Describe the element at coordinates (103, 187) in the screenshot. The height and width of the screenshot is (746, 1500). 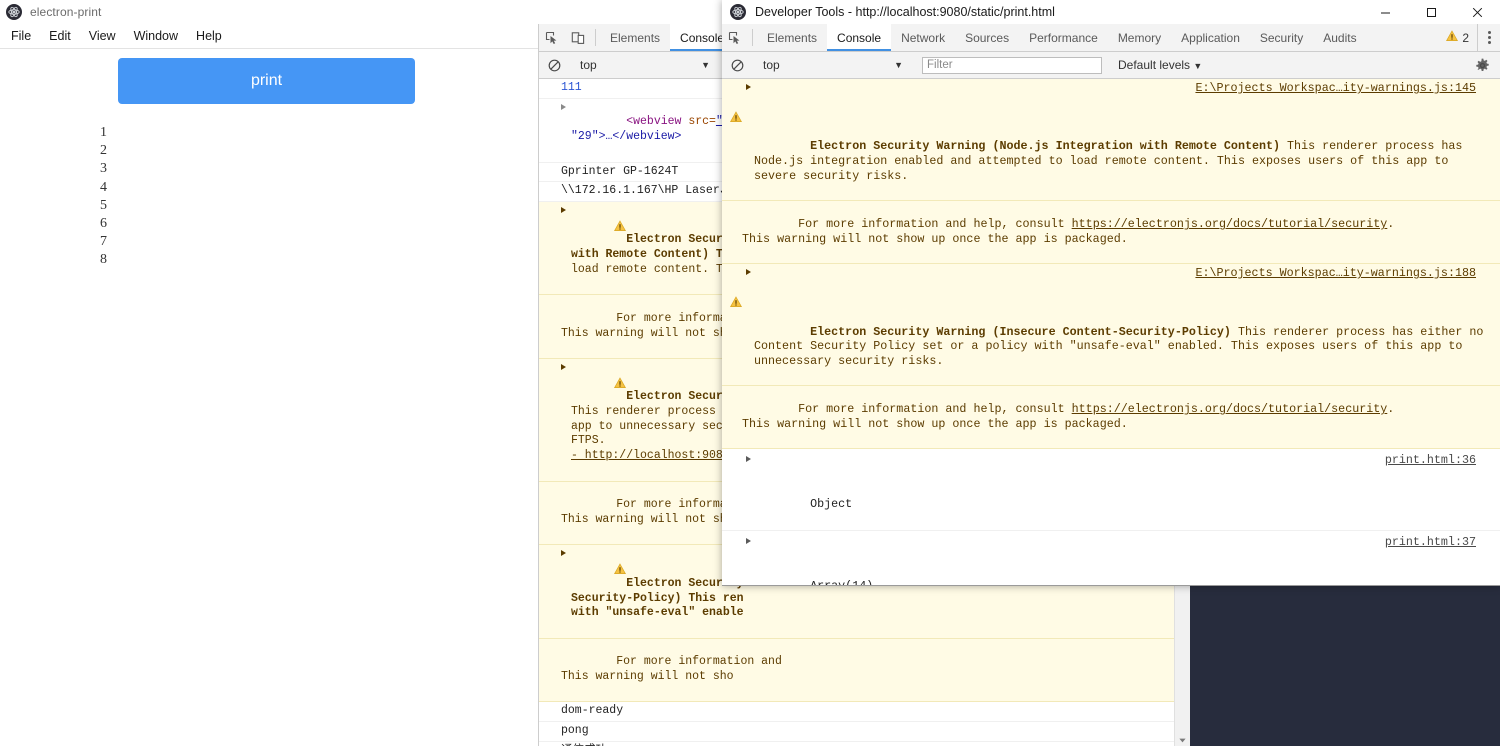
I see `list-item: 4` at that location.